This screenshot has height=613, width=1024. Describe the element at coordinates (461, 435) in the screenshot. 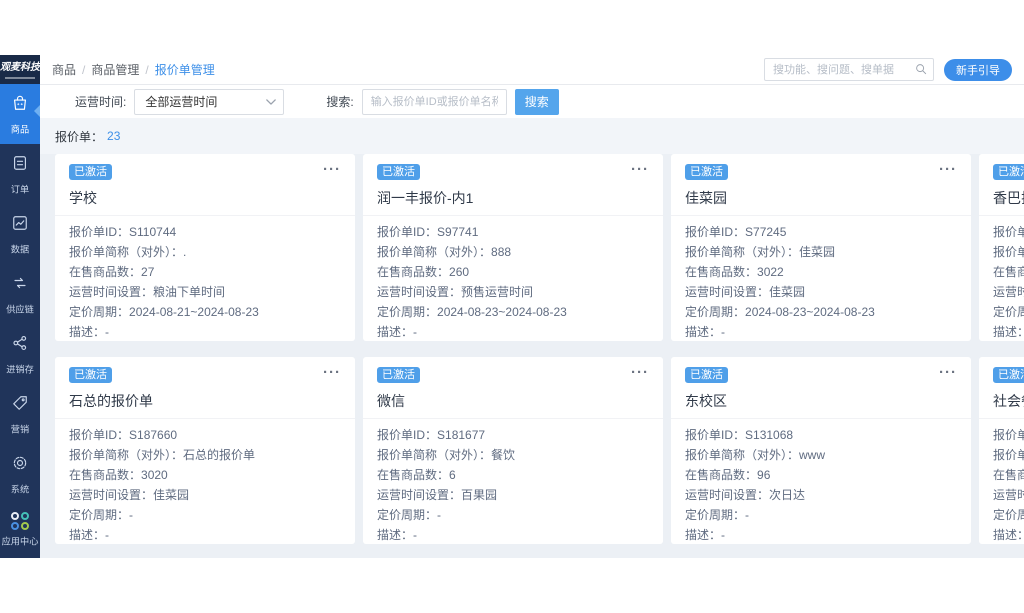

I see `quote-id-value: S181677` at that location.